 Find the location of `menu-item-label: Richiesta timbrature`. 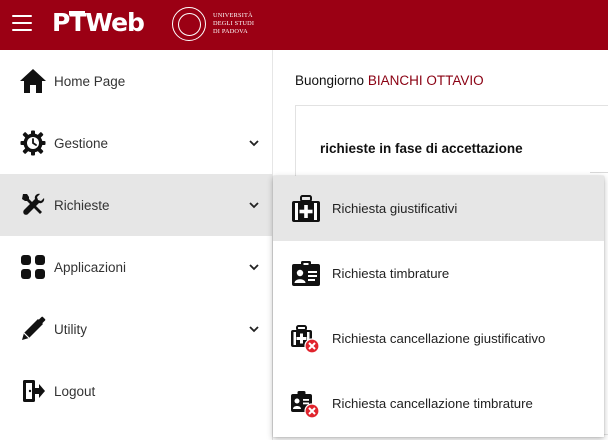

menu-item-label: Richiesta timbrature is located at coordinates (391, 273).